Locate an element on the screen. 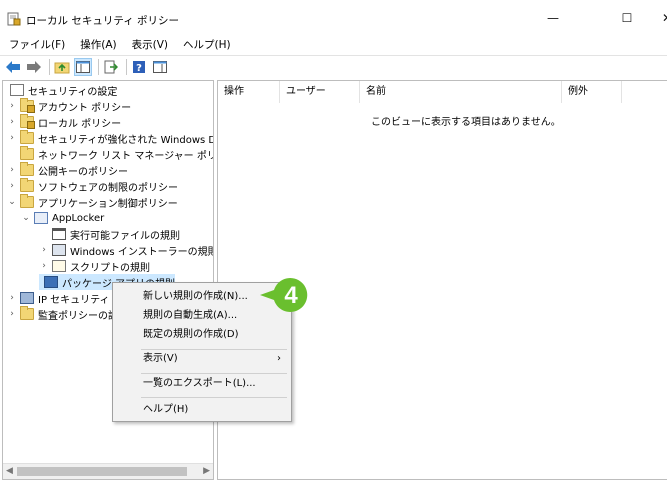 The image size is (667, 500). forward-arrow-icon is located at coordinates (34, 67).